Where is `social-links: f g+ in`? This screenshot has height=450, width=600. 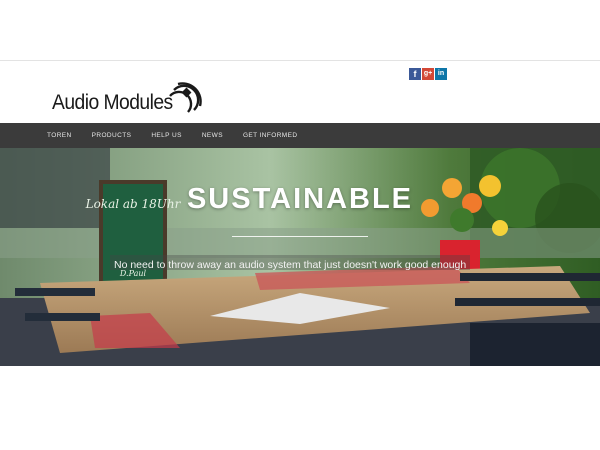 social-links: f g+ in is located at coordinates (428, 74).